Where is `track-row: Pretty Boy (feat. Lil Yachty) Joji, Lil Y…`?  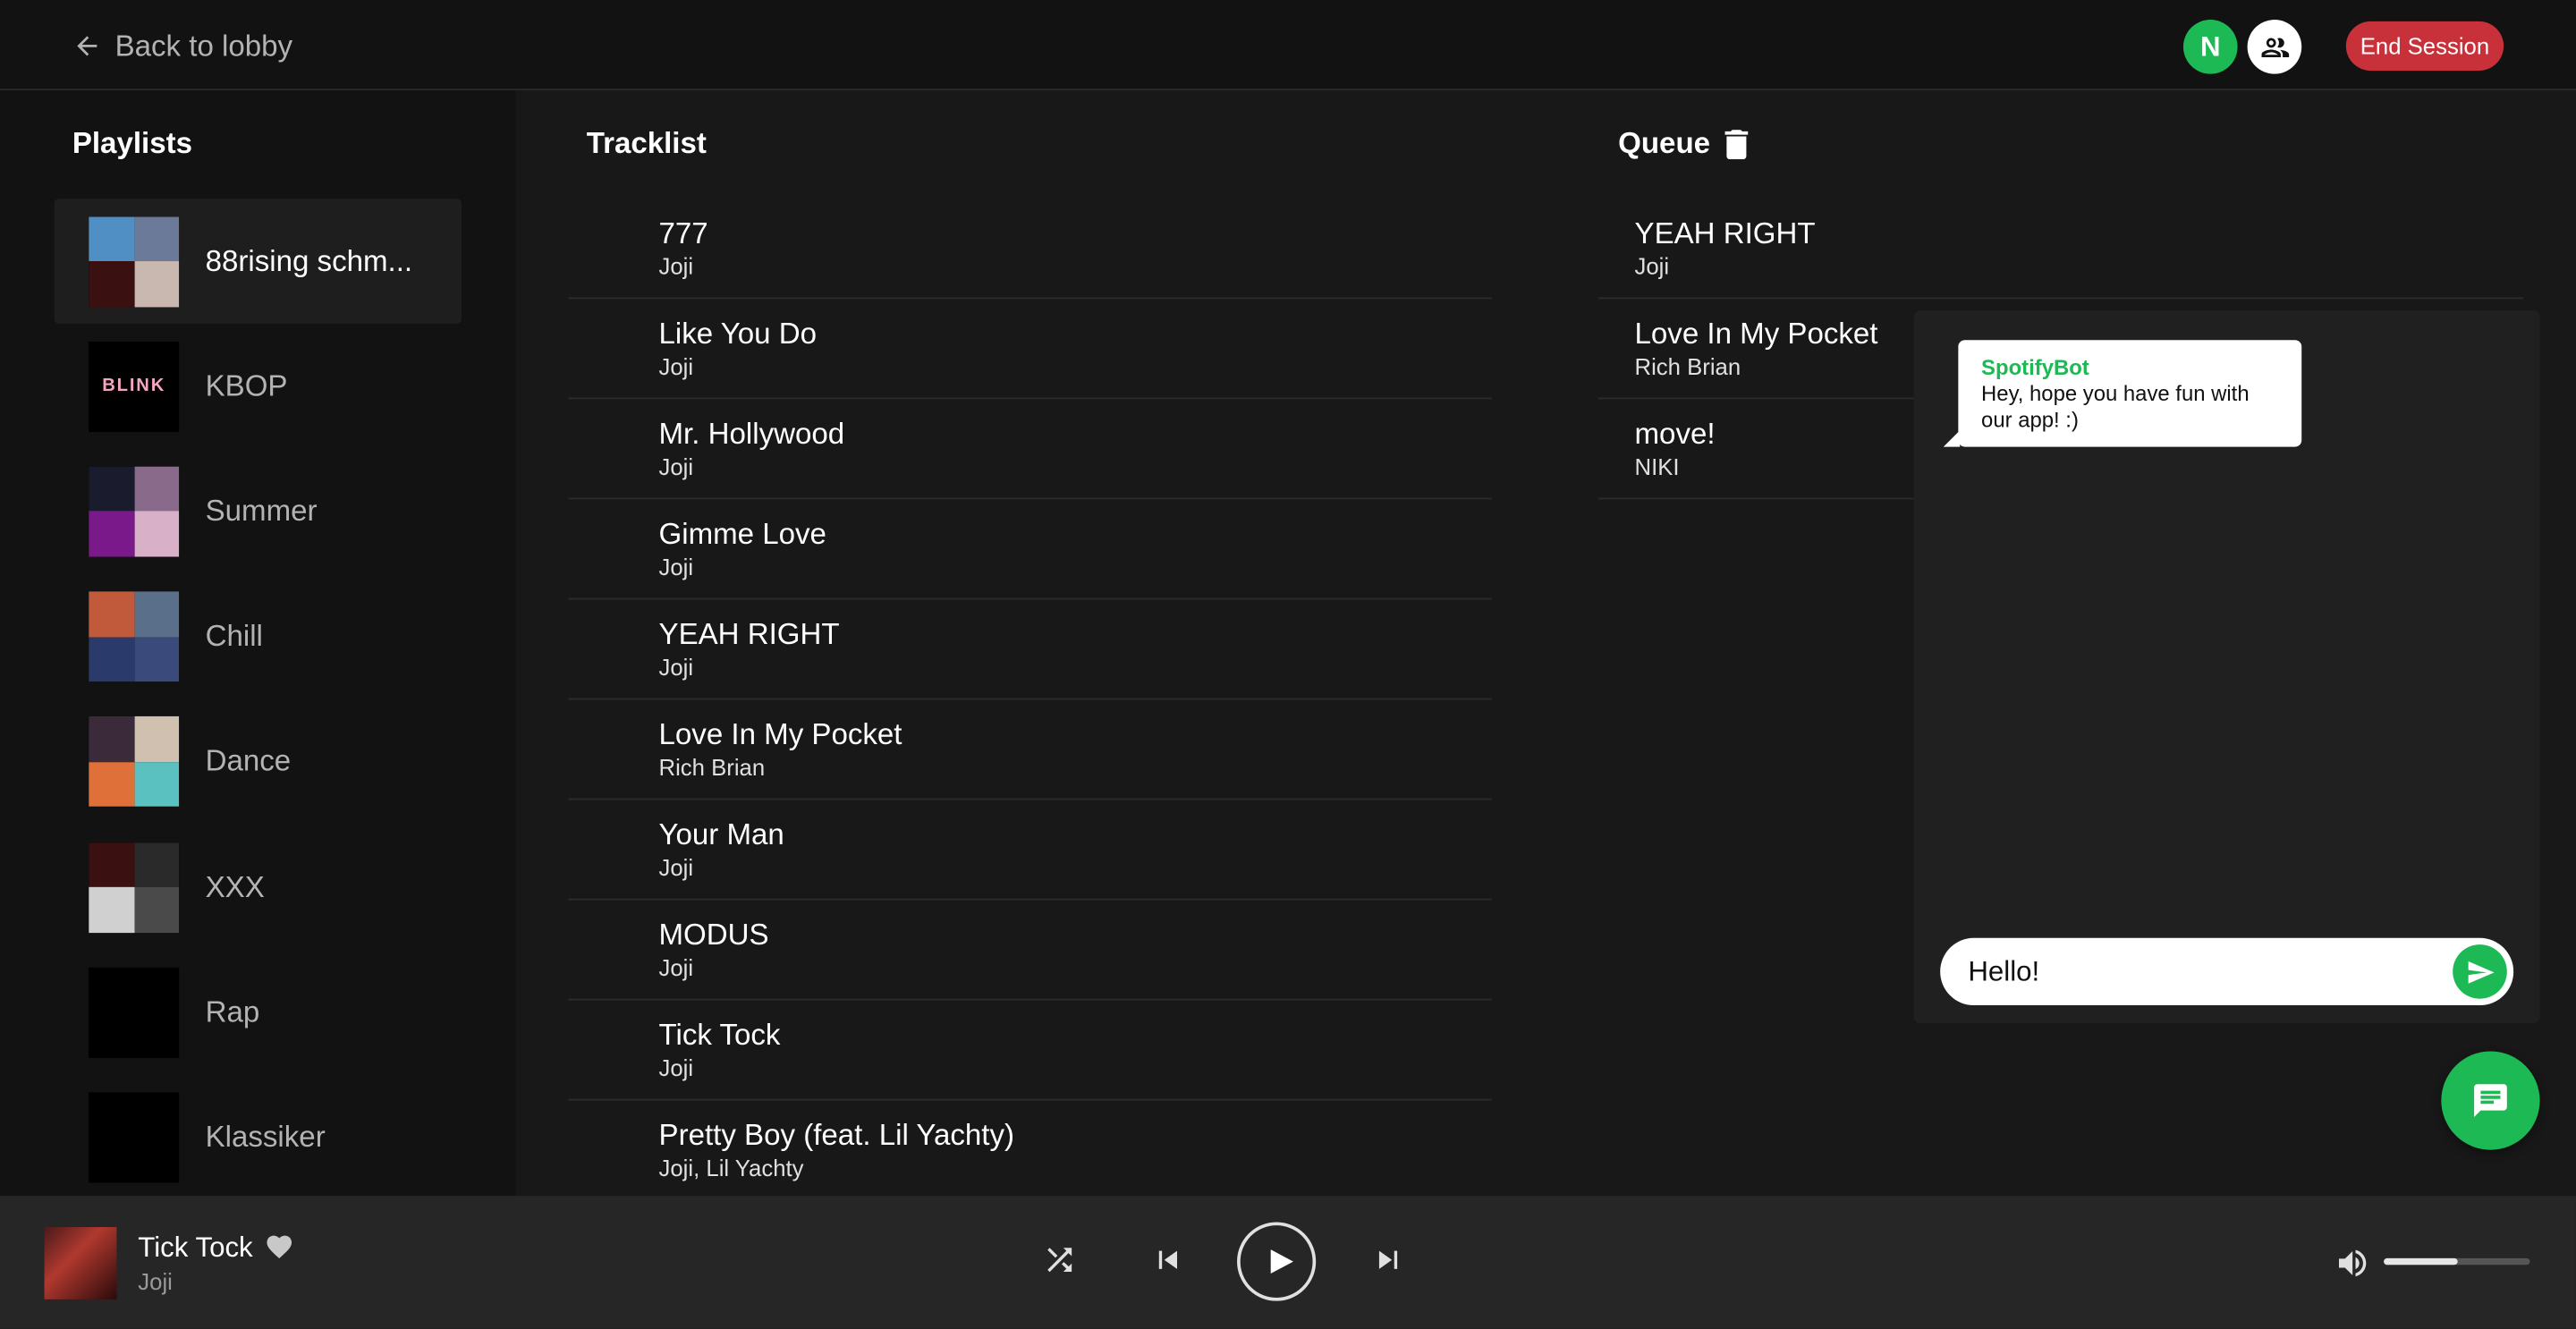 track-row: Pretty Boy (feat. Lil Yachty) Joji, Lil Y… is located at coordinates (1030, 1151).